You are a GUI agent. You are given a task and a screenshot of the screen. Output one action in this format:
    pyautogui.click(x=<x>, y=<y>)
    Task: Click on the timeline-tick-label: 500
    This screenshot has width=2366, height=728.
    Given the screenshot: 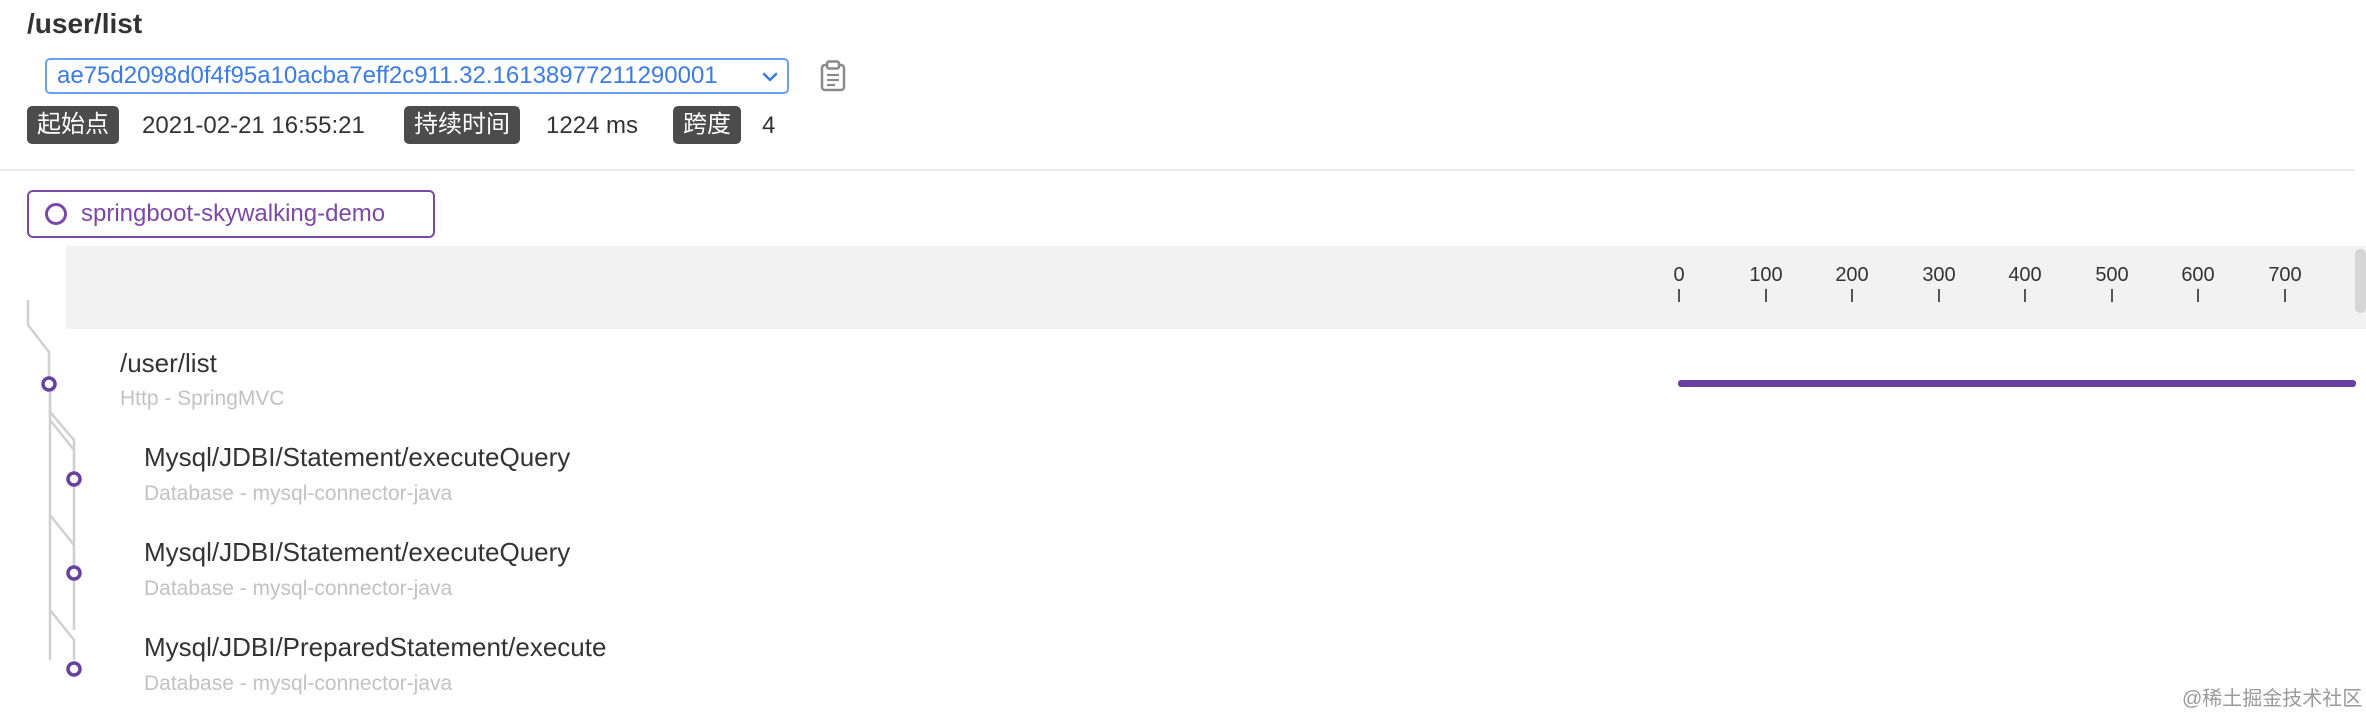 What is the action you would take?
    pyautogui.click(x=2112, y=275)
    